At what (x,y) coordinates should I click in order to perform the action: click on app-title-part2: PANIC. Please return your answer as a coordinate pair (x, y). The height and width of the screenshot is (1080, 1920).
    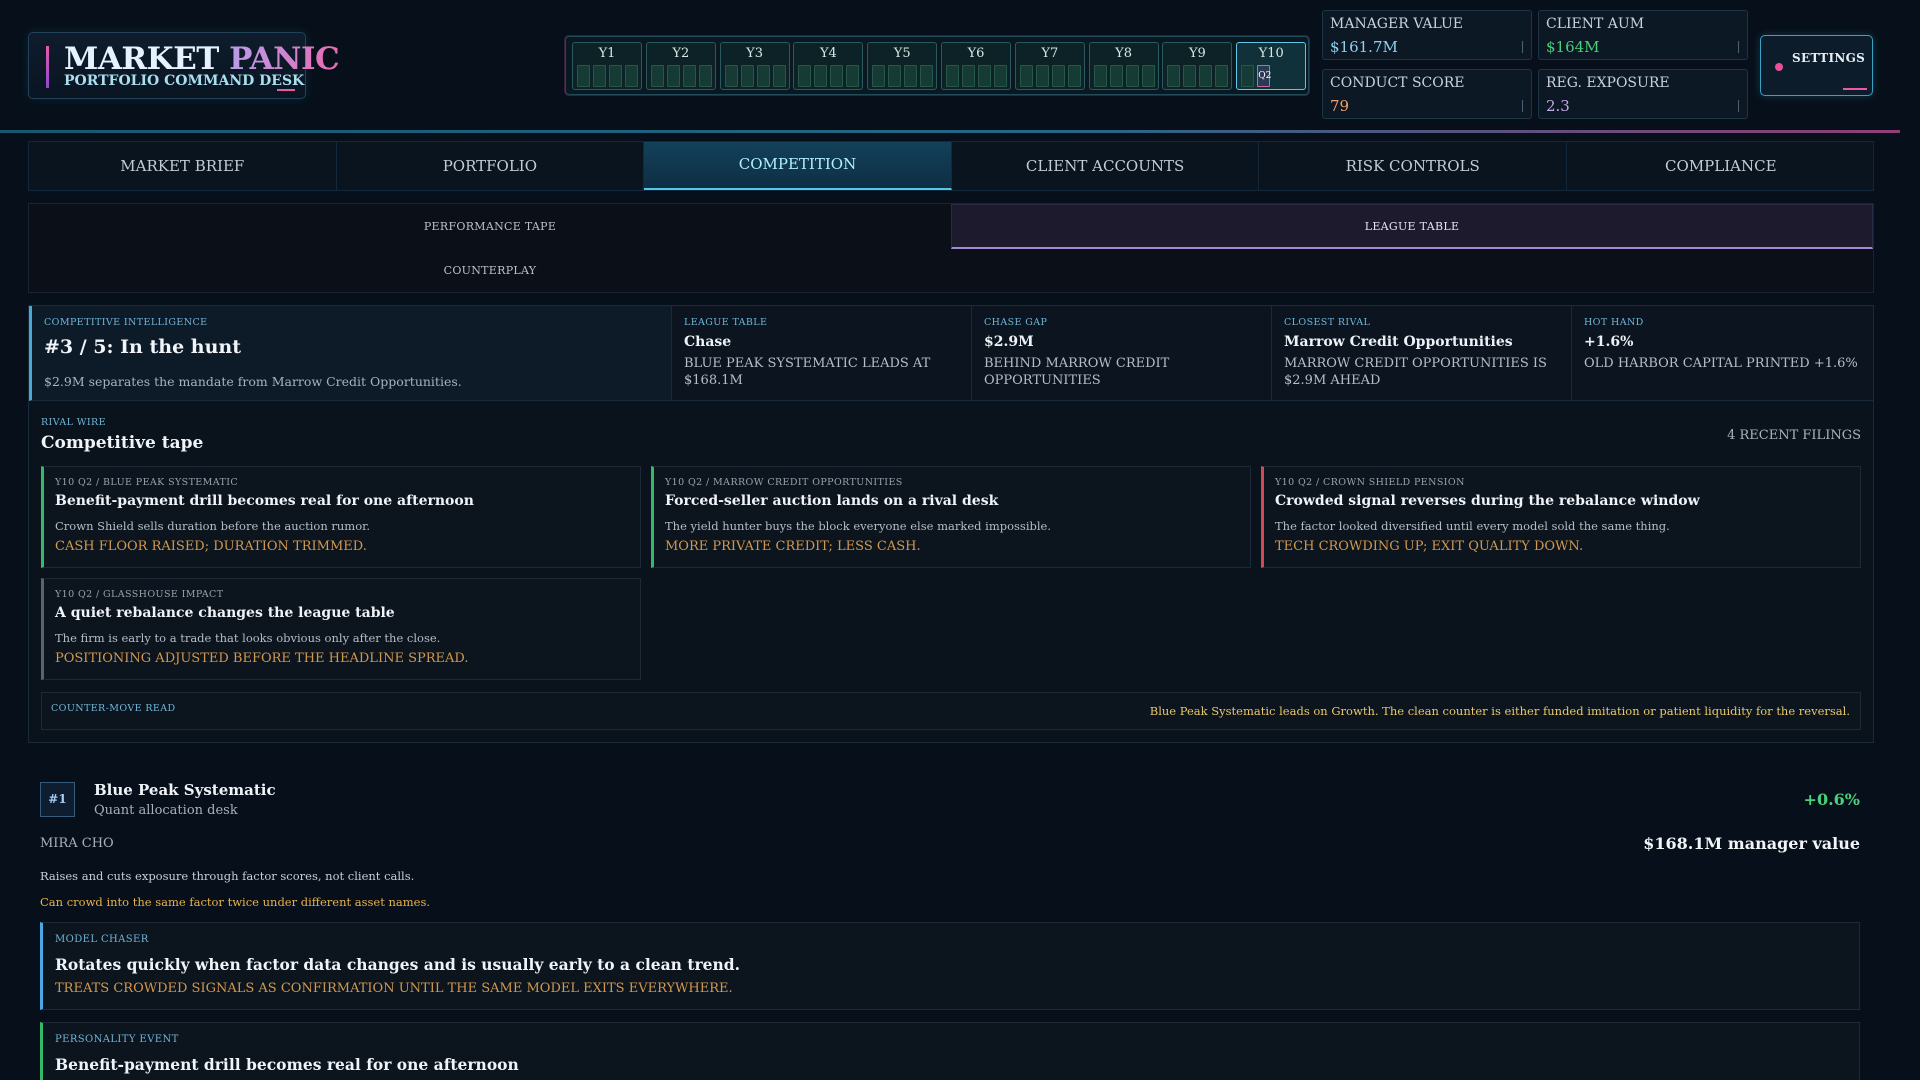
    Looking at the image, I should click on (284, 59).